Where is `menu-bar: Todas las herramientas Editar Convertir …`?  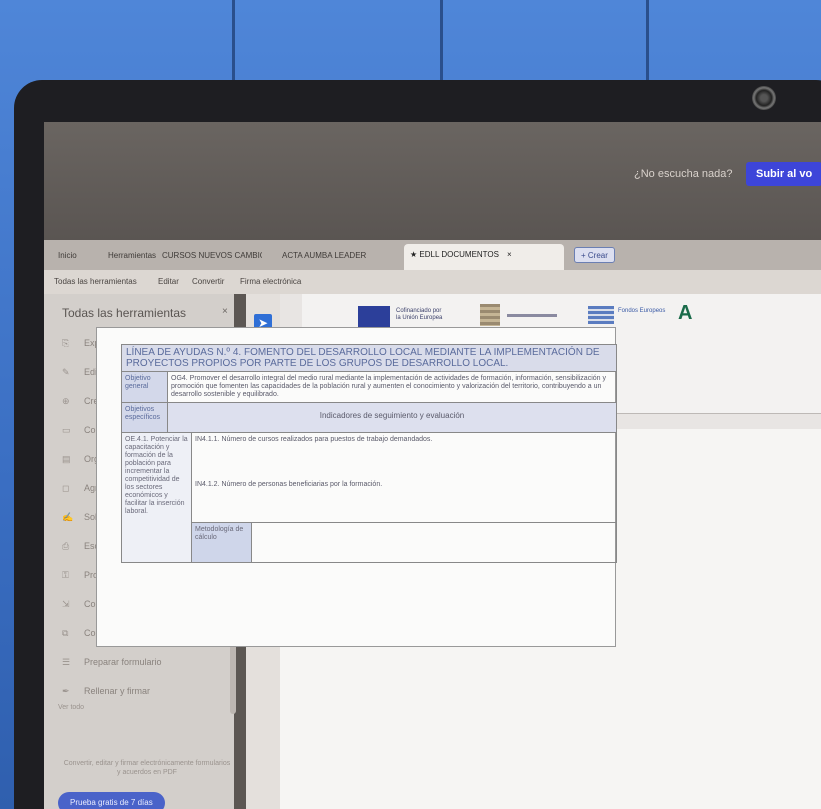
menu-bar: Todas las herramientas Editar Convertir … is located at coordinates (432, 282).